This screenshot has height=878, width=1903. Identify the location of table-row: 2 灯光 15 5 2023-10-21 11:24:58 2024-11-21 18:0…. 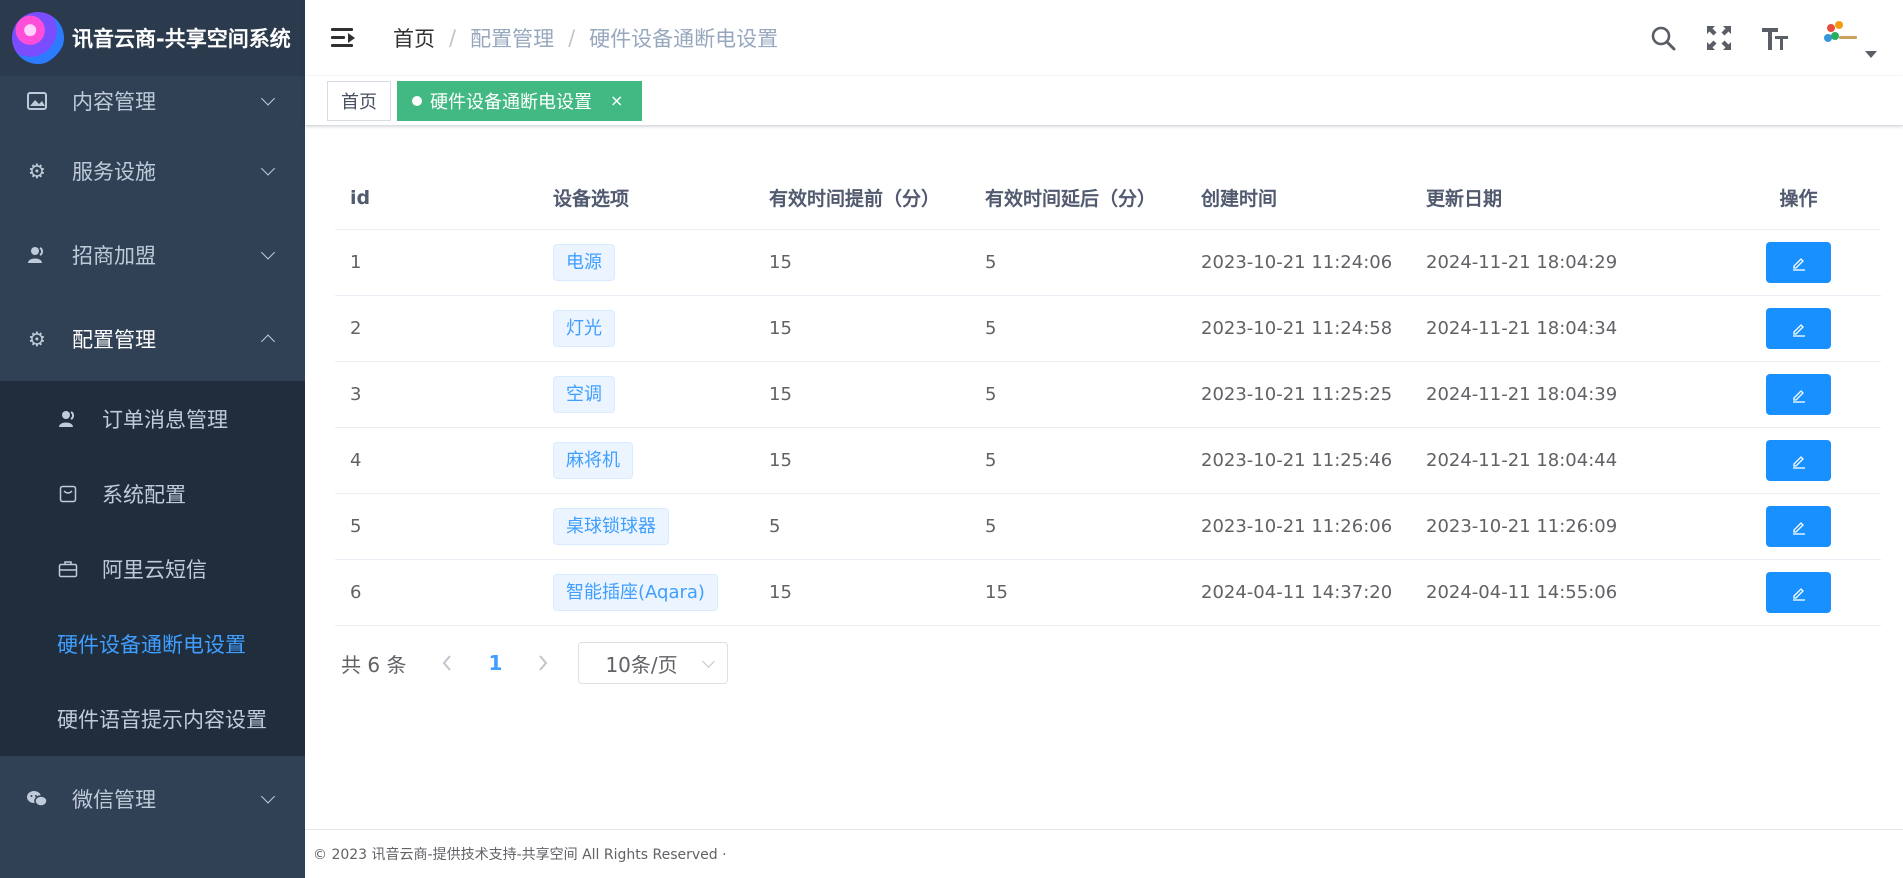
(1108, 329).